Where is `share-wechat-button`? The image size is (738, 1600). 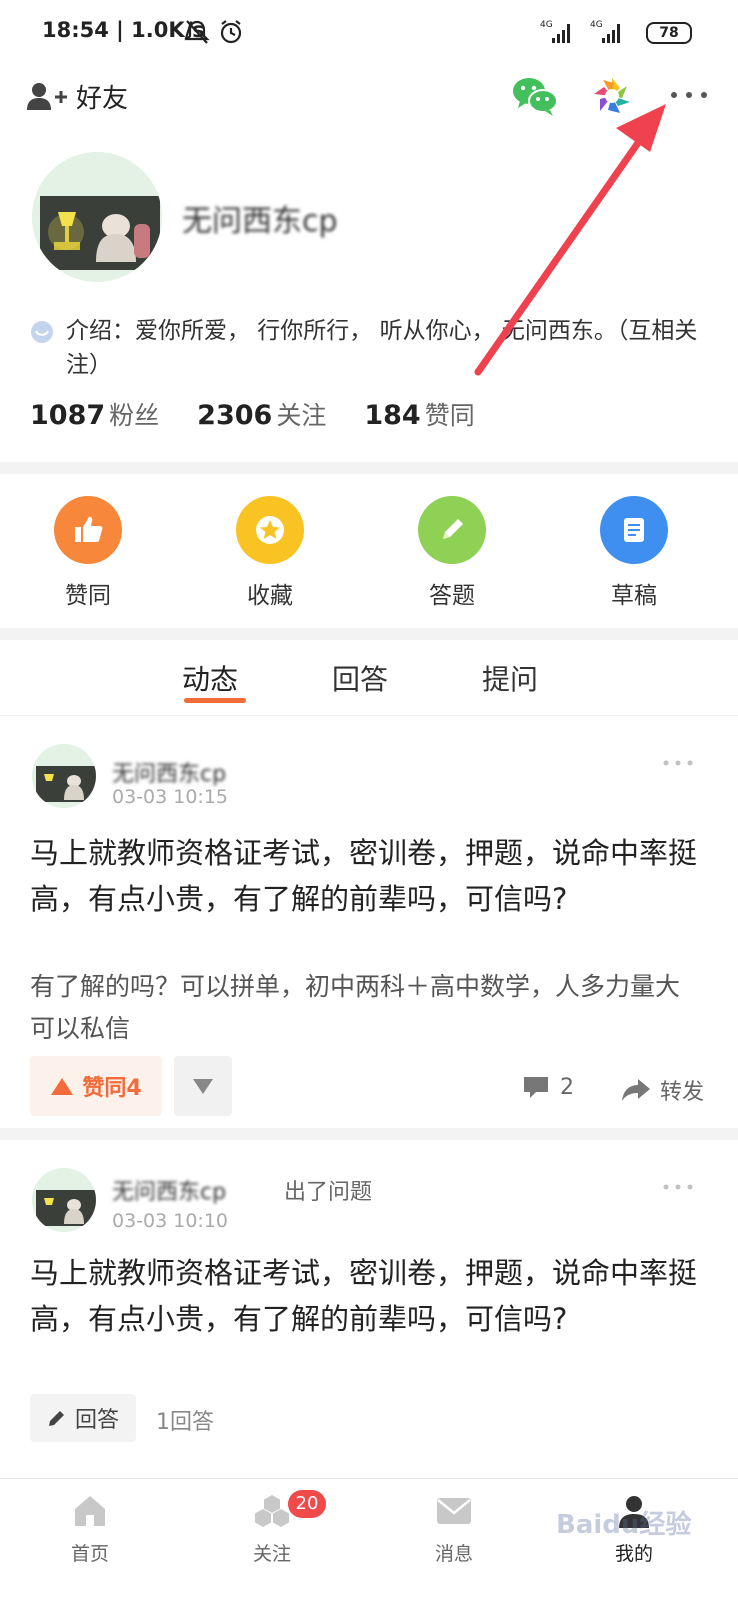
share-wechat-button is located at coordinates (535, 96).